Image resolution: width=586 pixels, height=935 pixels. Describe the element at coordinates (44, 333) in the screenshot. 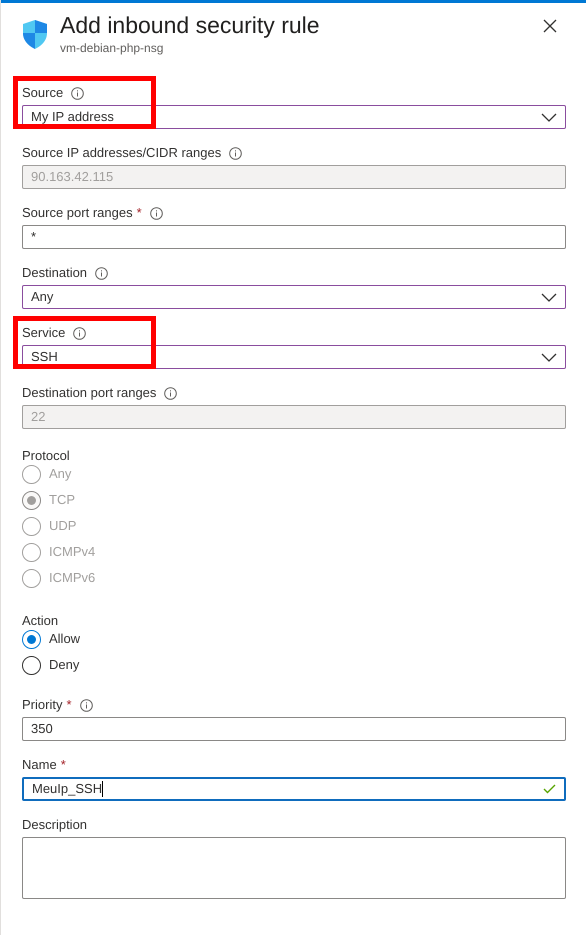

I see `field-label: Service` at that location.